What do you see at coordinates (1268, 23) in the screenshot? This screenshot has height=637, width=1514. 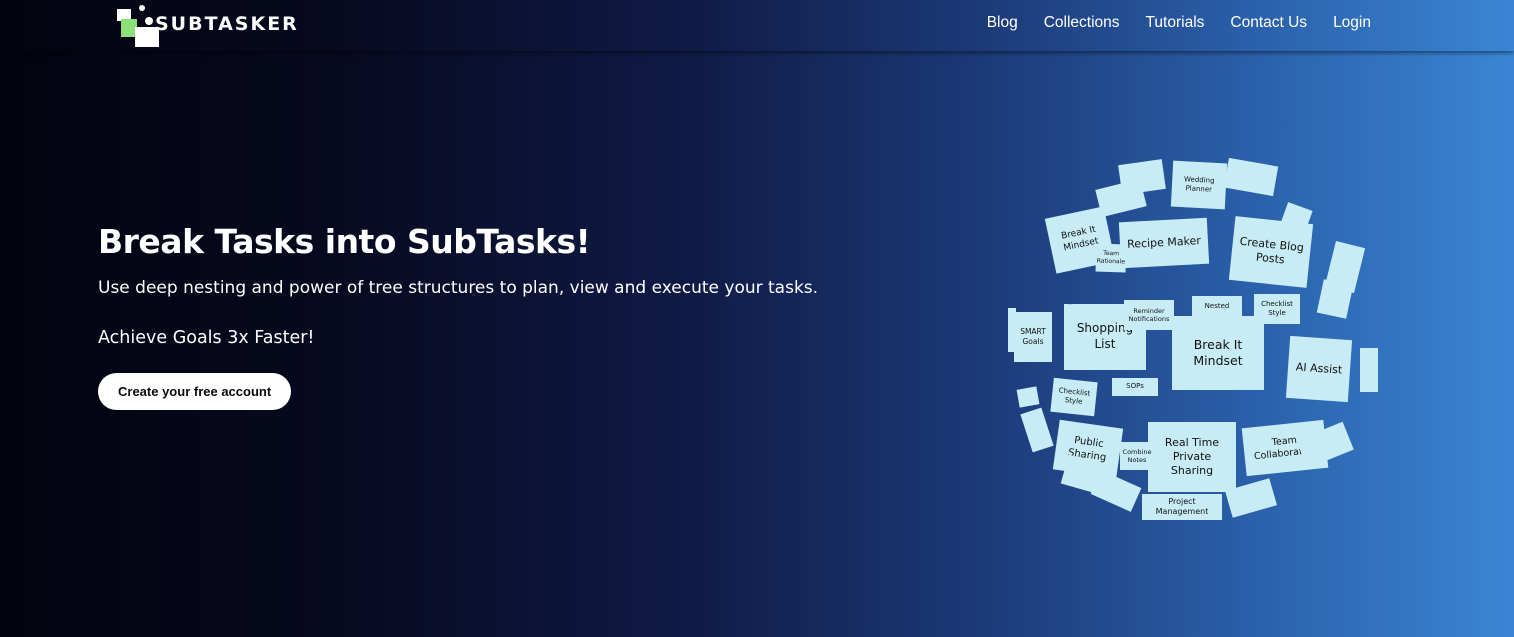 I see `nav-link-contact-us: Contact Us` at bounding box center [1268, 23].